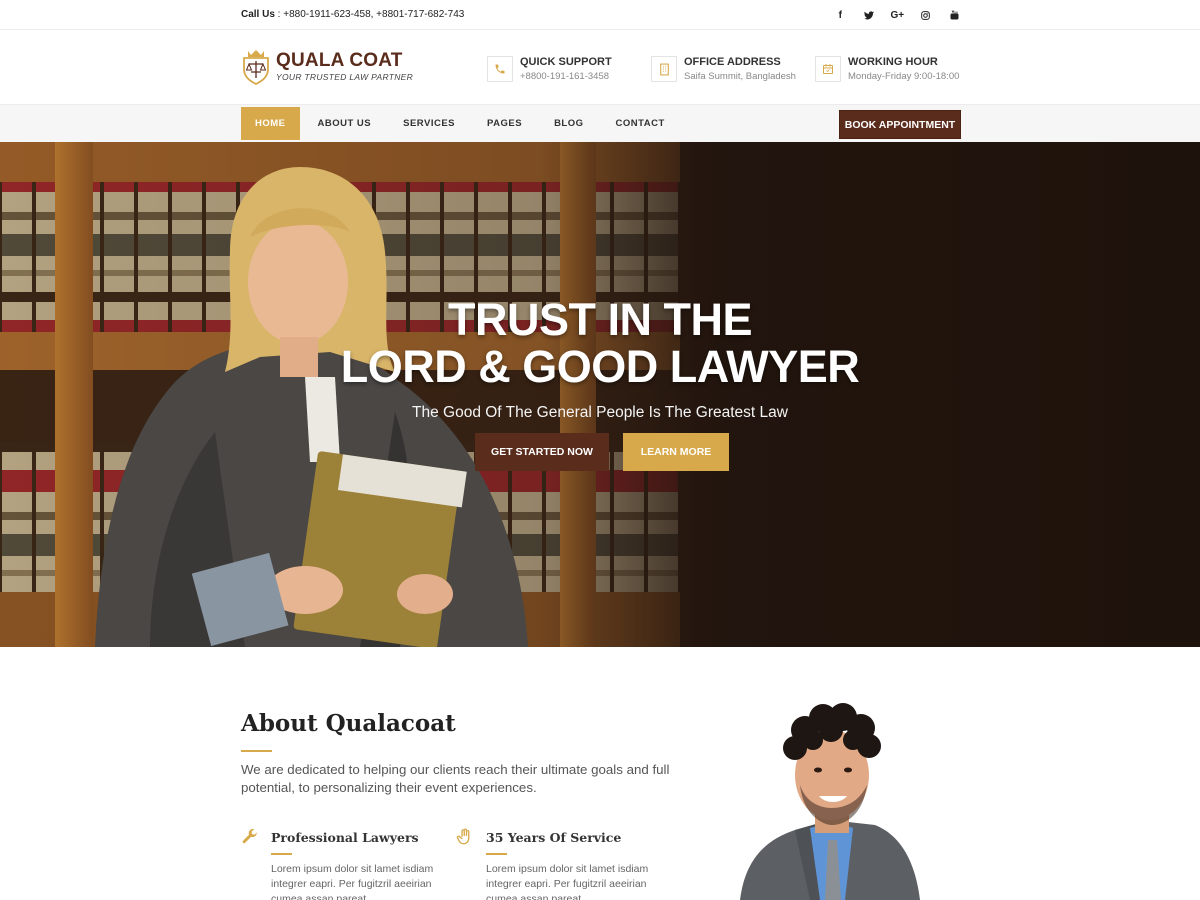 This screenshot has height=900, width=1200. Describe the element at coordinates (904, 76) in the screenshot. I see `info-subtitle: Monday-Friday 9:00-18:00` at that location.